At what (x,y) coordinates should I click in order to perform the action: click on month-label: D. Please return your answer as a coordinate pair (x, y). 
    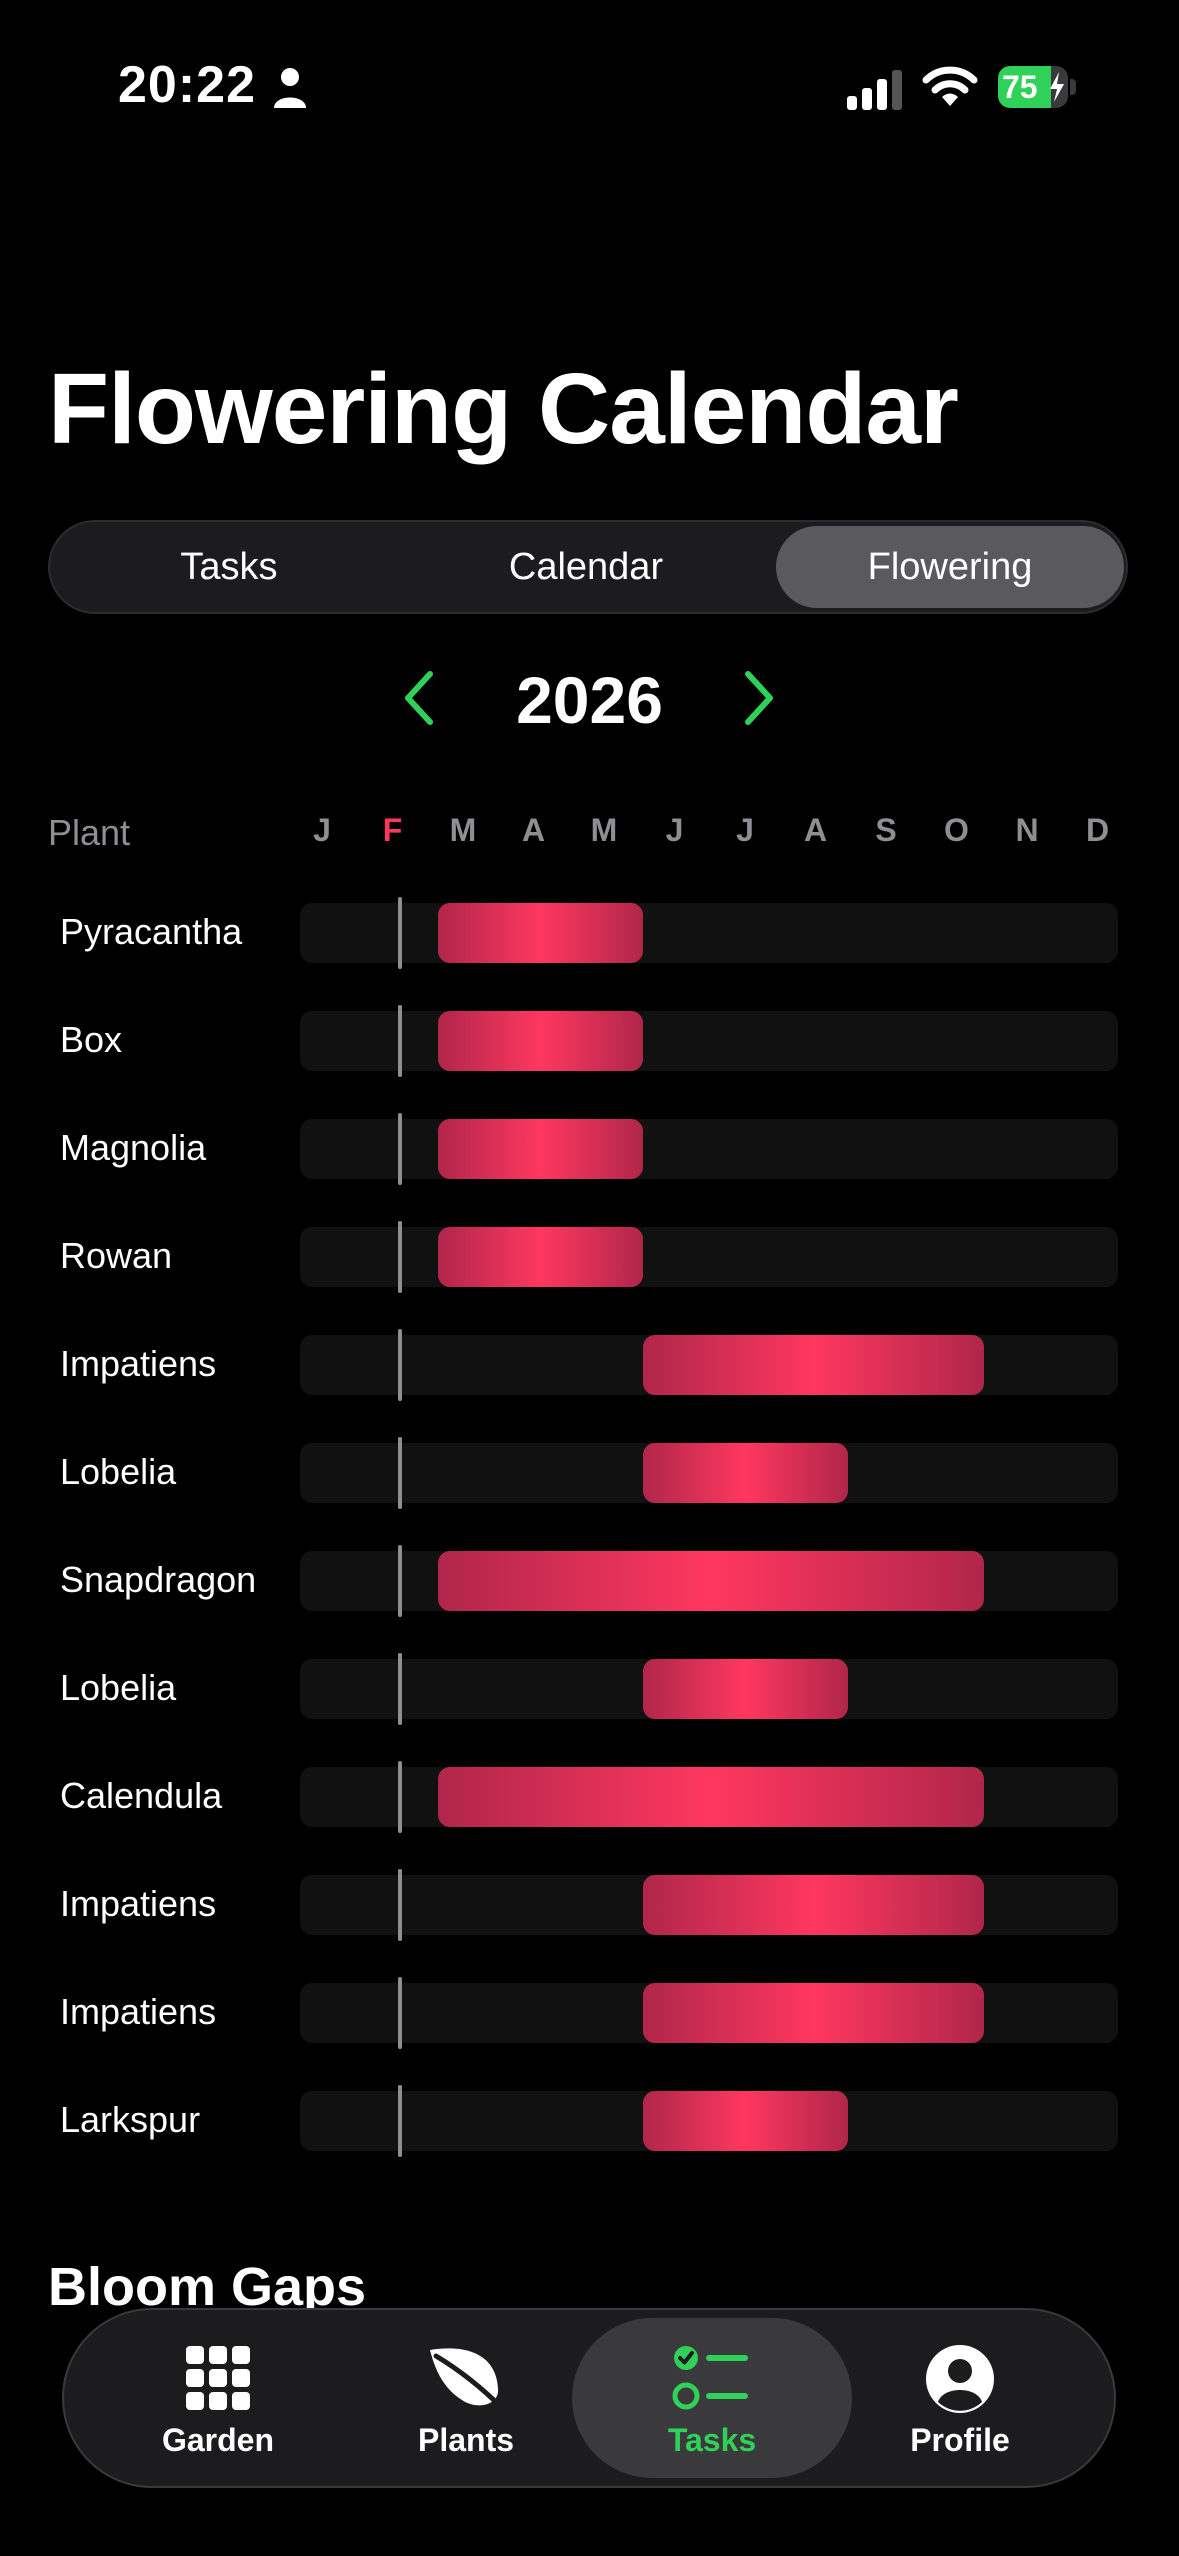
    Looking at the image, I should click on (1097, 830).